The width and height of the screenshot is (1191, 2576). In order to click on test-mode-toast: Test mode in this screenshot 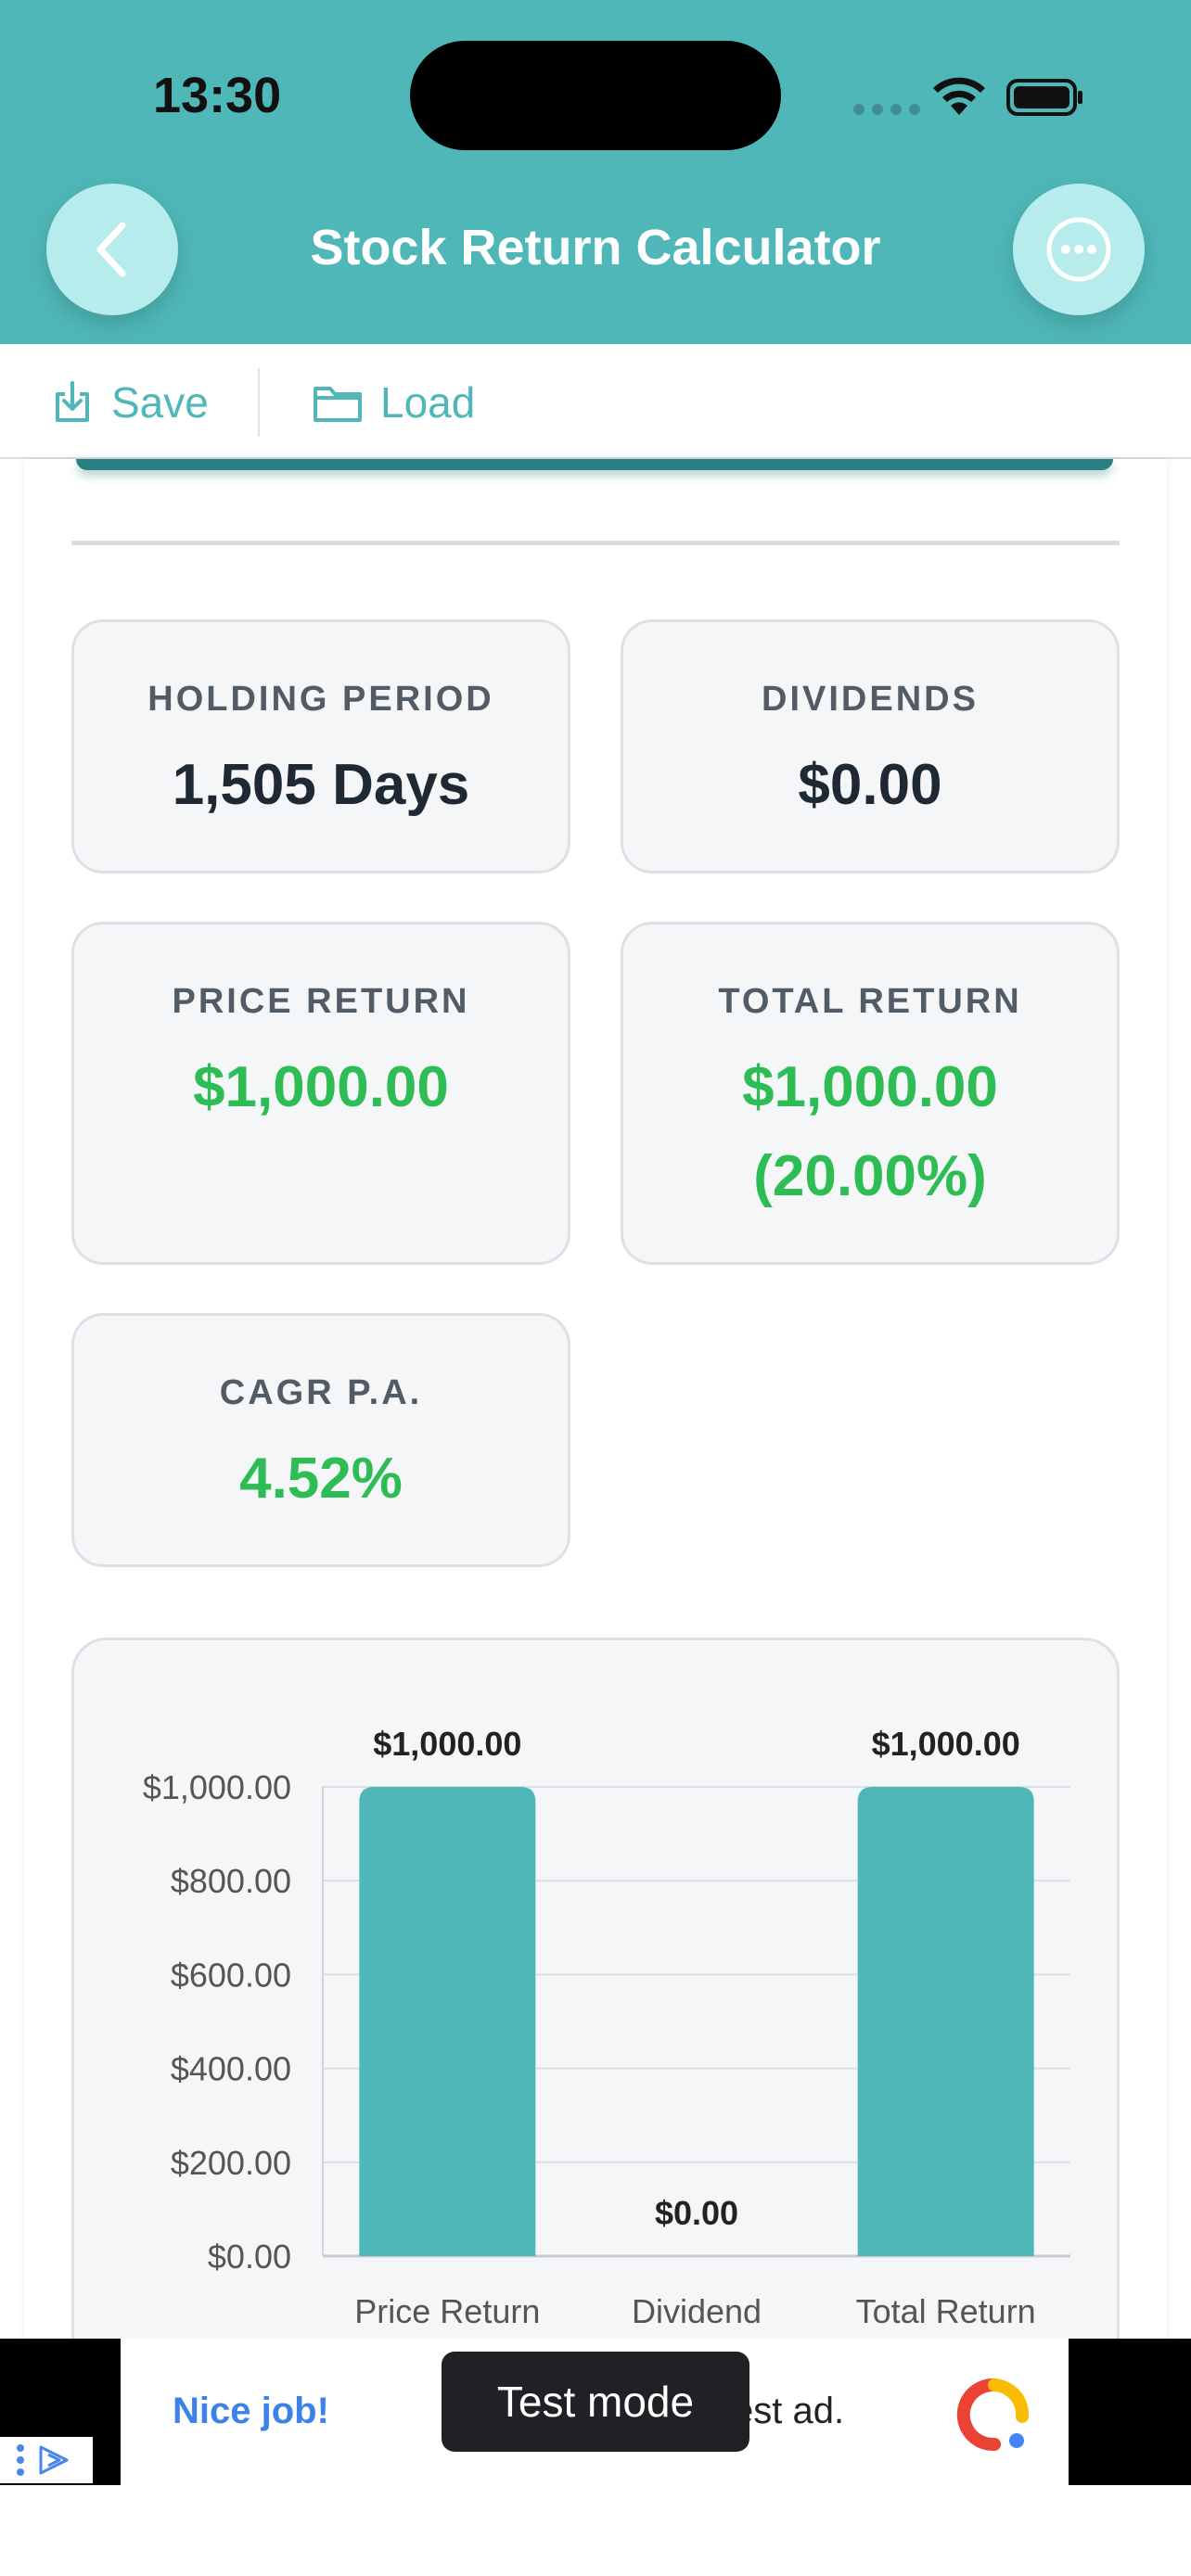, I will do `click(595, 2402)`.